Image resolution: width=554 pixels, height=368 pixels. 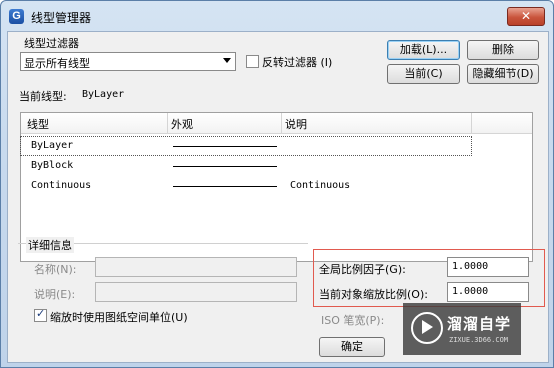 I want to click on list-header: 线型 外观 说明, so click(x=276, y=123).